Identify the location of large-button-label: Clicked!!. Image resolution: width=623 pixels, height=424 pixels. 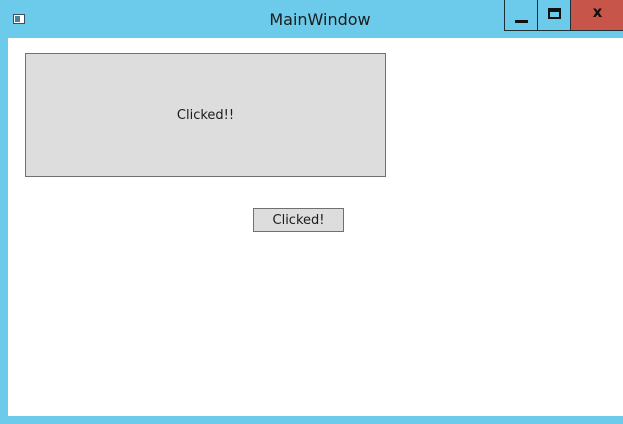
(205, 115).